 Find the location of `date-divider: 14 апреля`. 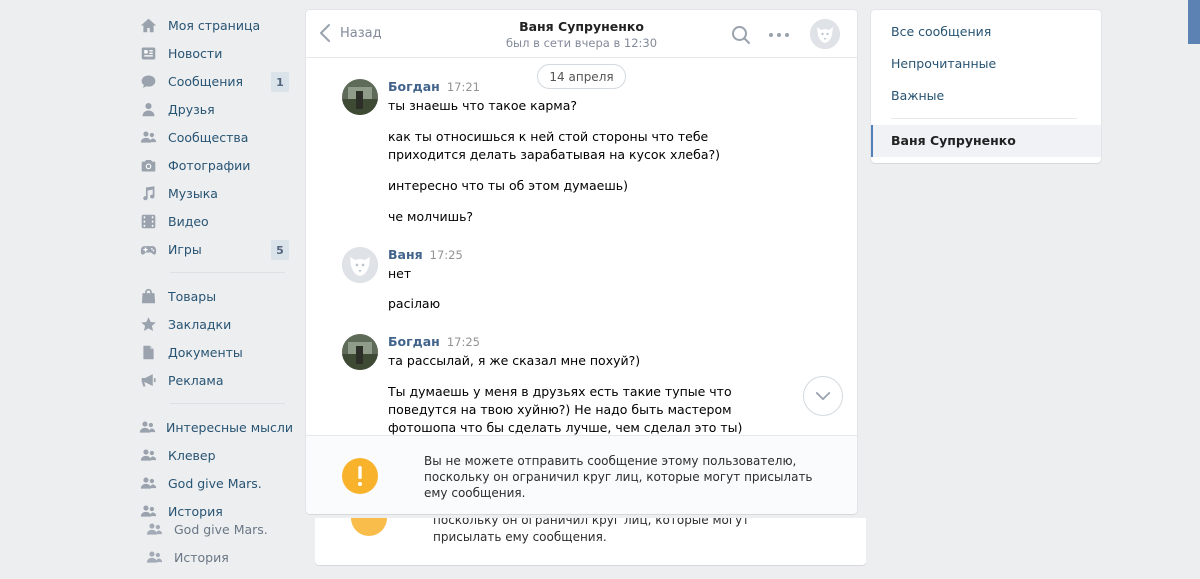

date-divider: 14 апреля is located at coordinates (581, 76).